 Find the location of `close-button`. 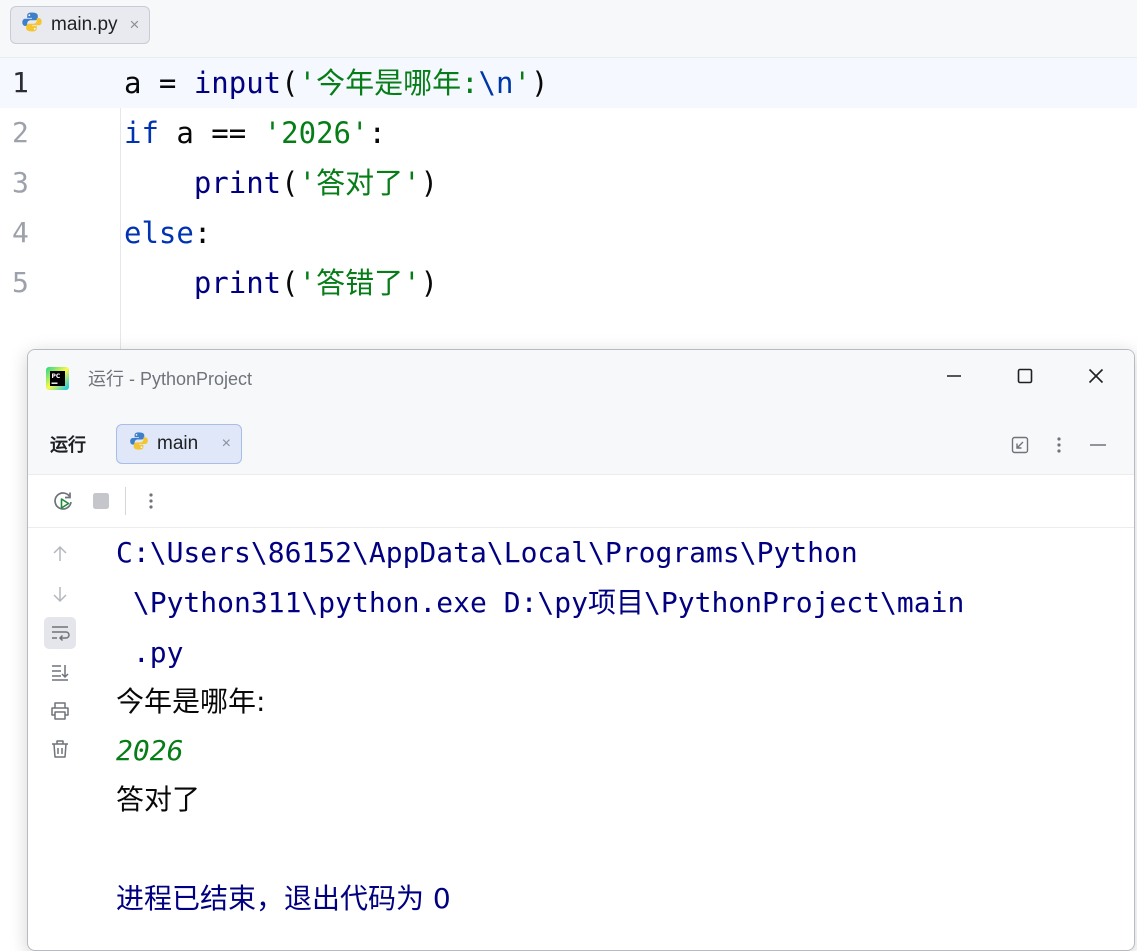

close-button is located at coordinates (1096, 378).